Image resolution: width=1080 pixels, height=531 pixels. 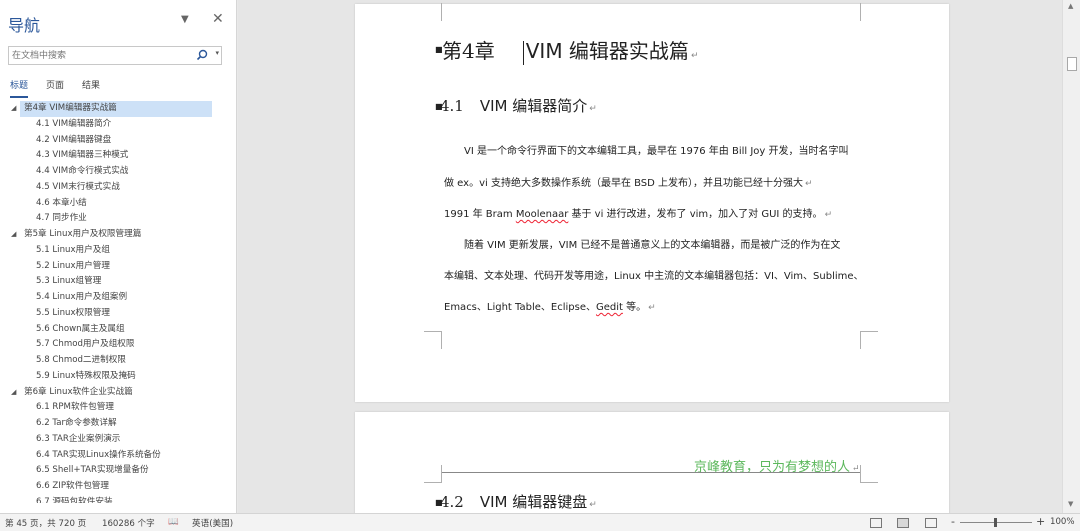 I want to click on document-page: 京峰教育，只为有梦想的人 ↵ ■ 4.2 VIM 编辑器键盘 ↵, so click(x=652, y=462).